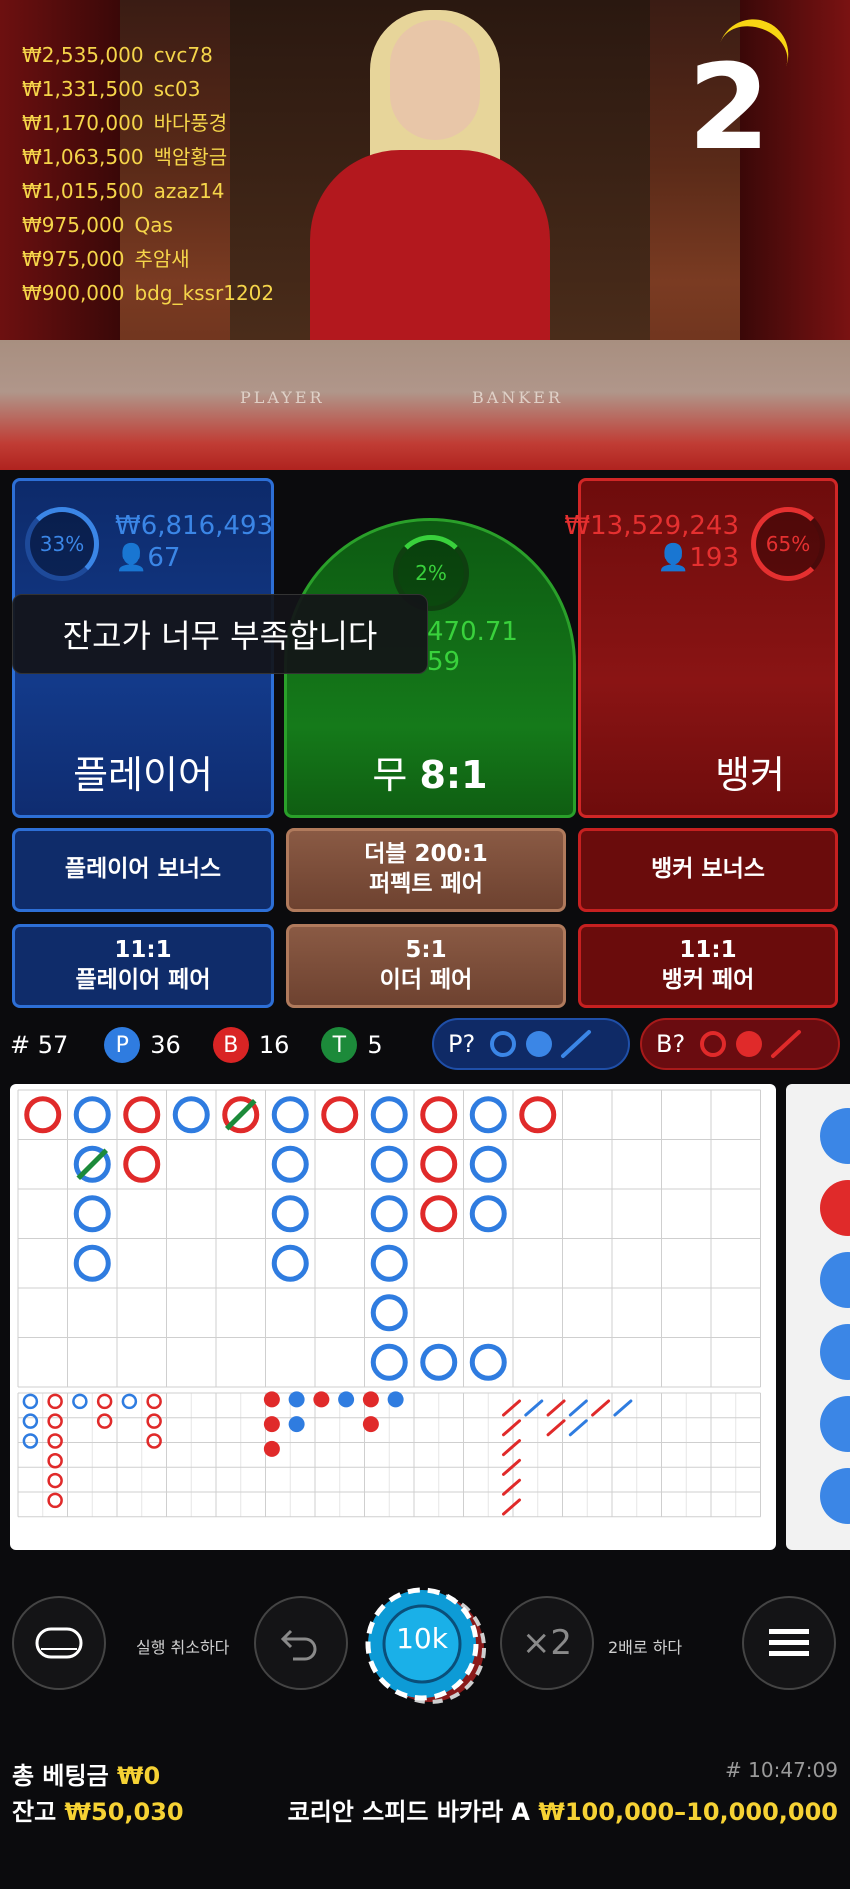 The height and width of the screenshot is (1889, 850). What do you see at coordinates (426, 950) in the screenshot?
I see `either-pair-odds: 5:1` at bounding box center [426, 950].